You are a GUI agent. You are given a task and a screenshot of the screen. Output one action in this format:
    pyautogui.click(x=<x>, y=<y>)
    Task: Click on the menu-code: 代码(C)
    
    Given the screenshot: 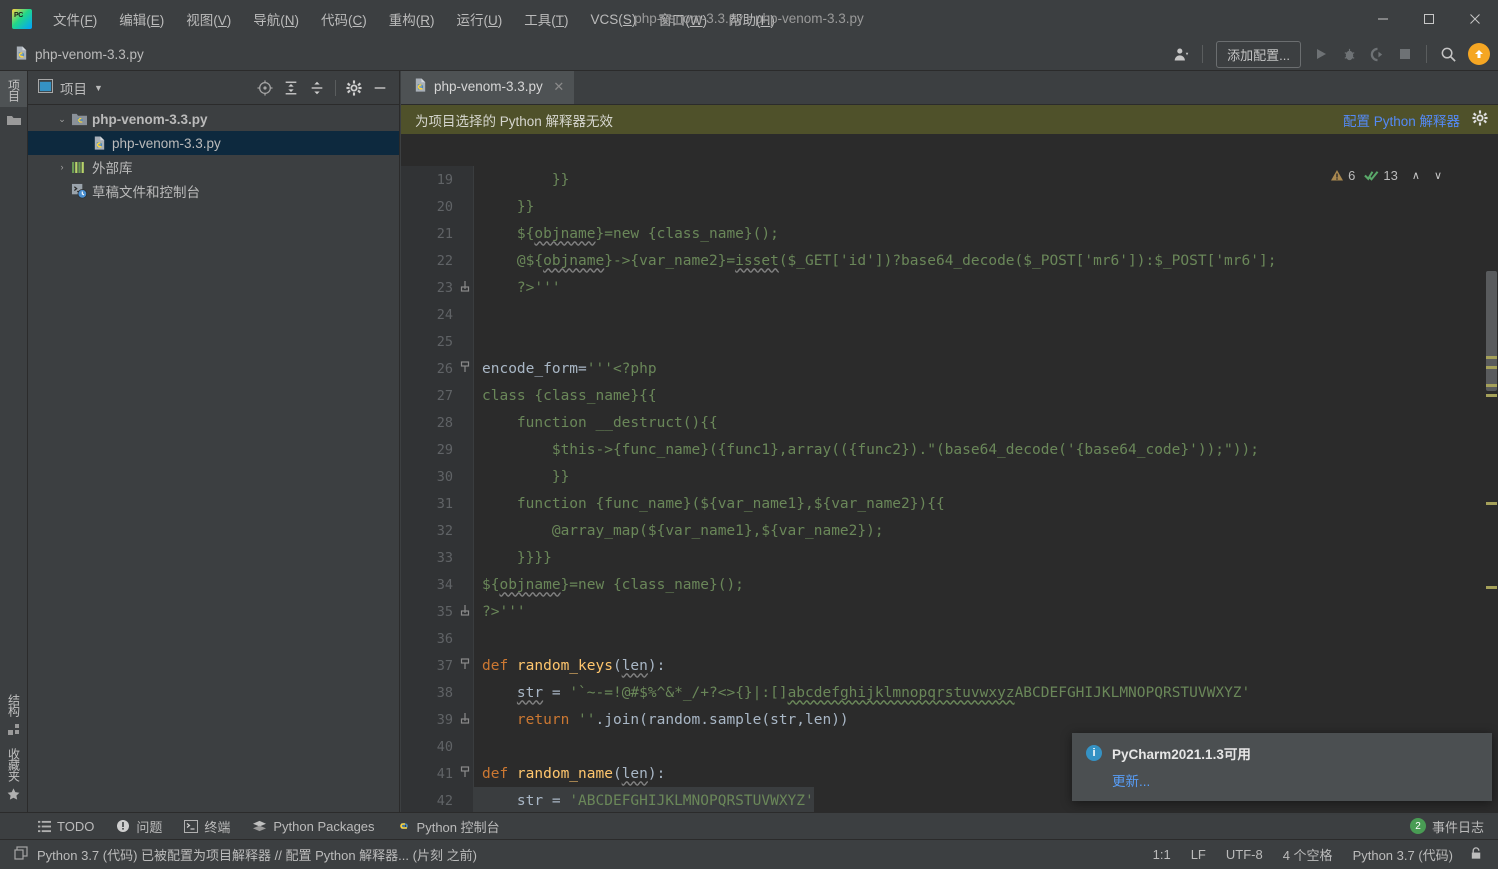 What is the action you would take?
    pyautogui.click(x=344, y=19)
    